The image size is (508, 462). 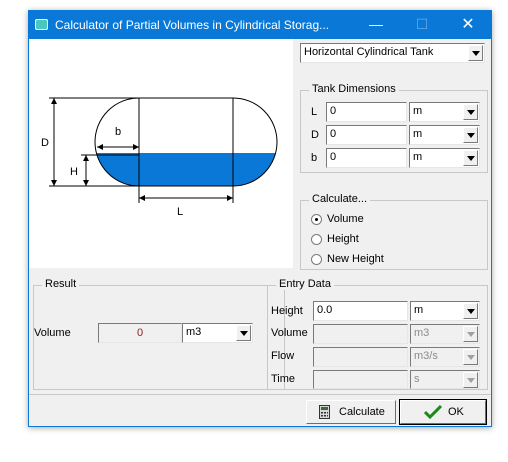 What do you see at coordinates (343, 239) in the screenshot?
I see `calc-height-label: Height` at bounding box center [343, 239].